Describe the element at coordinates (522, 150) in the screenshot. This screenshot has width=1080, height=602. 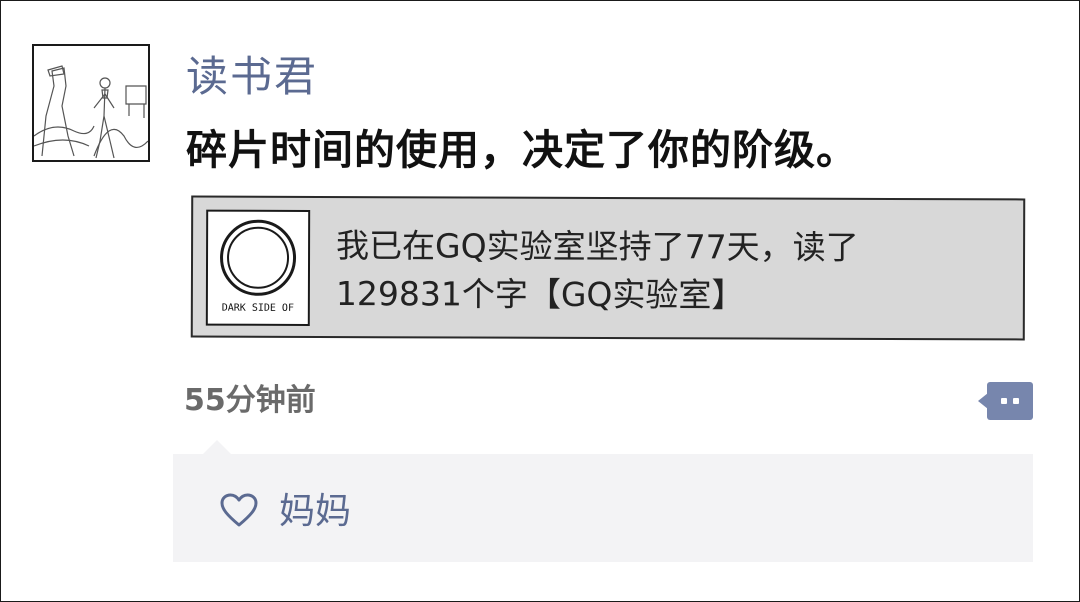
I see `post-text: 碎片时间的使用，决定了你的阶级。` at that location.